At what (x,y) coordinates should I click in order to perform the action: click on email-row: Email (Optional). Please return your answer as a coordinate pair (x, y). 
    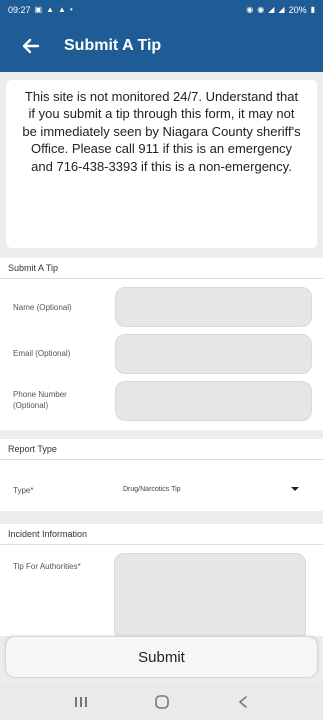
    Looking at the image, I should click on (161, 349).